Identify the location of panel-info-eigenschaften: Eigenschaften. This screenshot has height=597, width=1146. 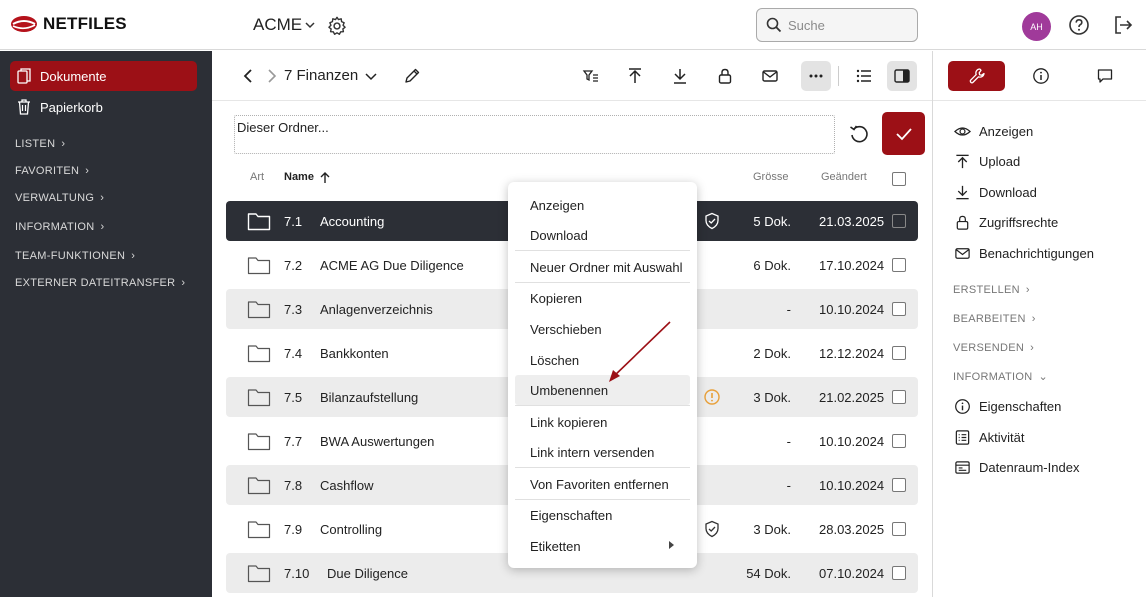
(1007, 406).